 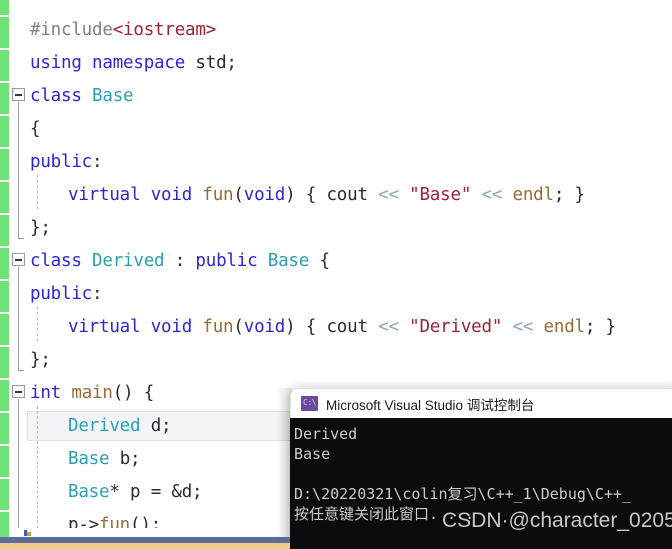 What do you see at coordinates (336, 129) in the screenshot?
I see `code-line: {` at bounding box center [336, 129].